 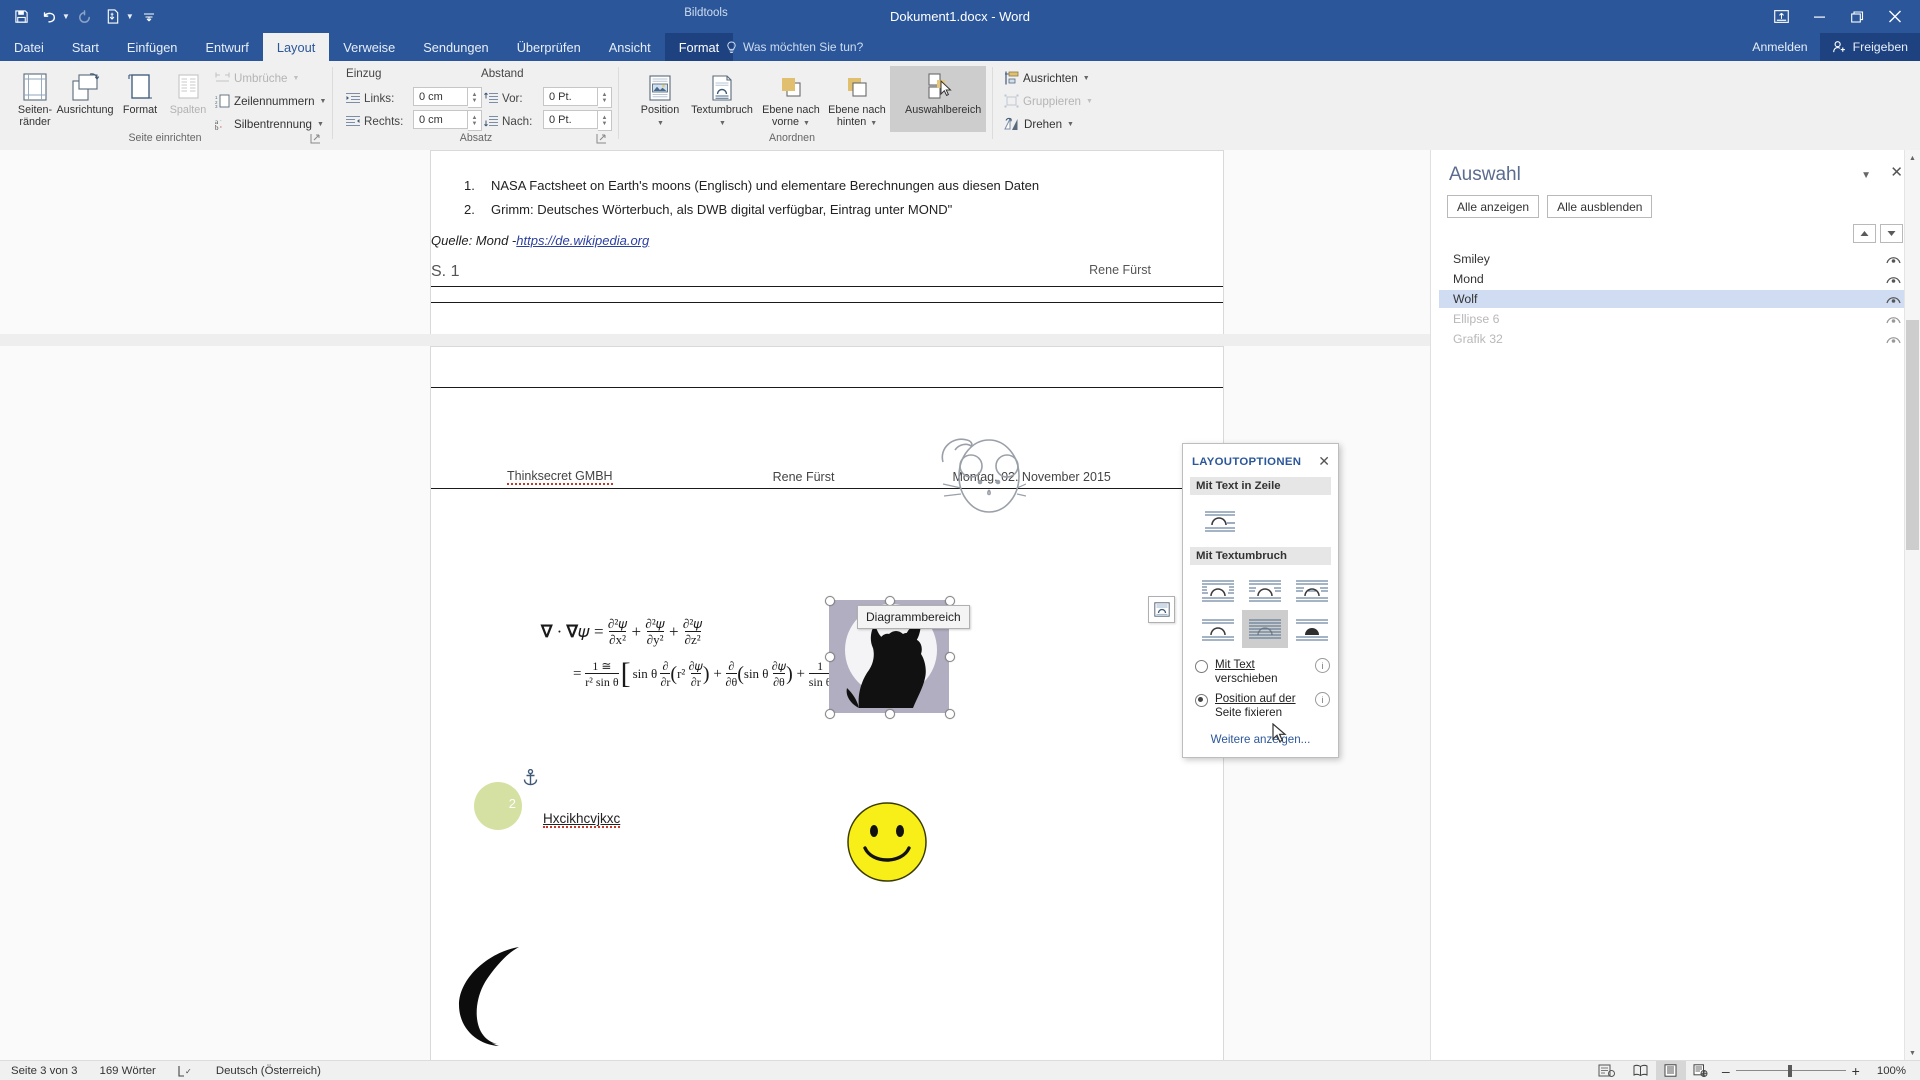 I want to click on bring-forward-button: Ebene nach vorne ▼, so click(x=791, y=99).